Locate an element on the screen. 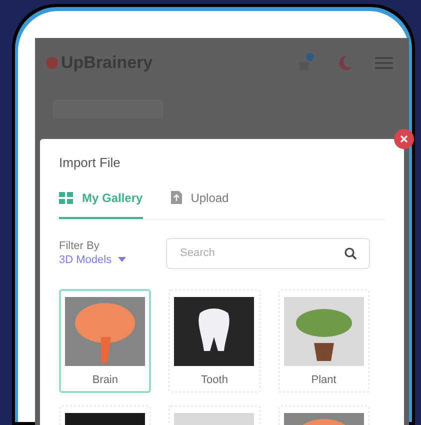  close-icon is located at coordinates (404, 139).